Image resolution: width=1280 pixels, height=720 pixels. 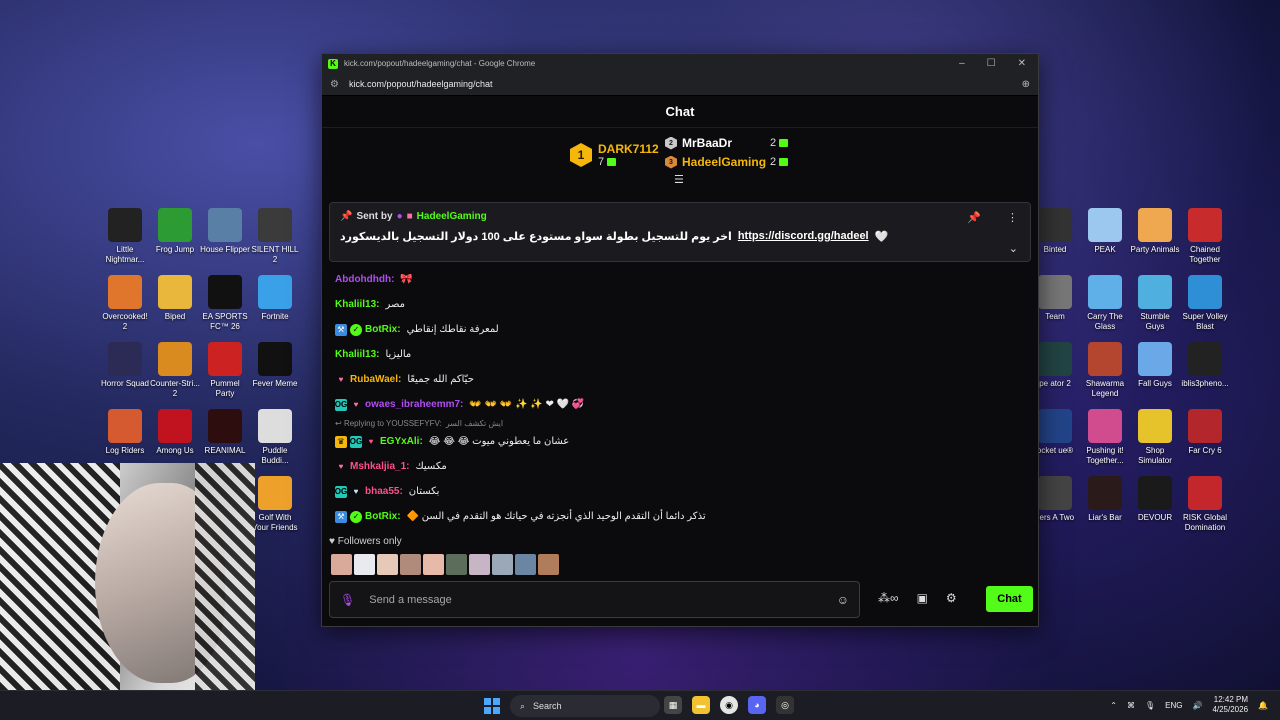 What do you see at coordinates (1263, 705) in the screenshot?
I see `notification-bell-icon: 🔔` at bounding box center [1263, 705].